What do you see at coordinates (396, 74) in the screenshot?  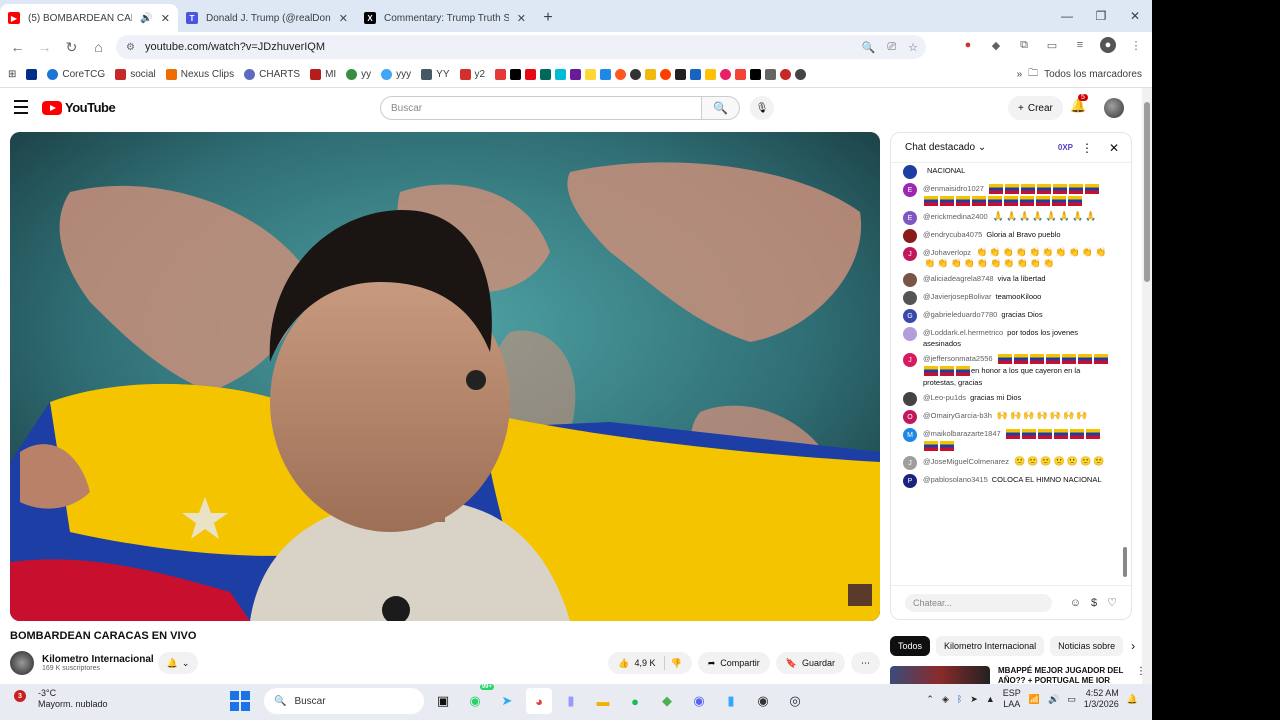 I see `bookmark-yyy: yyy` at bounding box center [396, 74].